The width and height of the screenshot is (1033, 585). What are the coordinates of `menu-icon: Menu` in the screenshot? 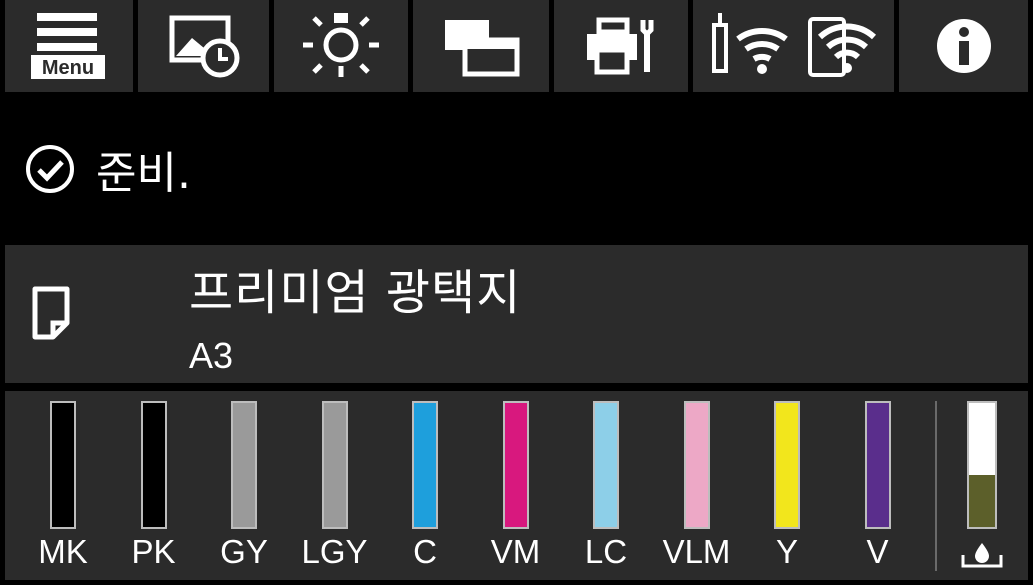 It's located at (68, 46).